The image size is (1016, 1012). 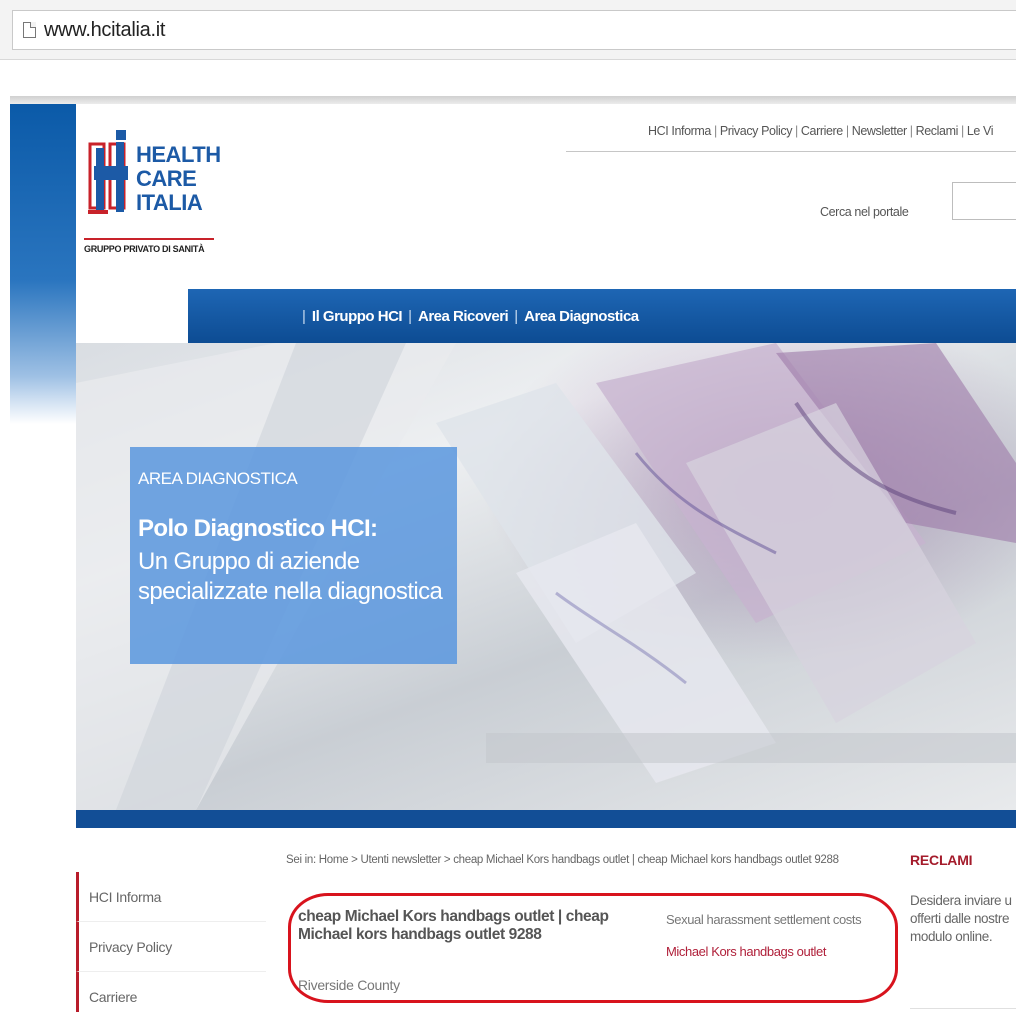 I want to click on util-link-newsletter: Newsletter, so click(x=879, y=131).